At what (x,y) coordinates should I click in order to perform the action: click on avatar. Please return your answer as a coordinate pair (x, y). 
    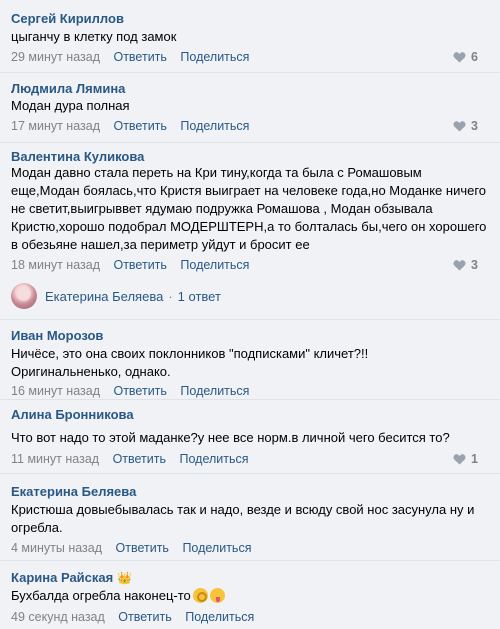
    Looking at the image, I should click on (24, 296).